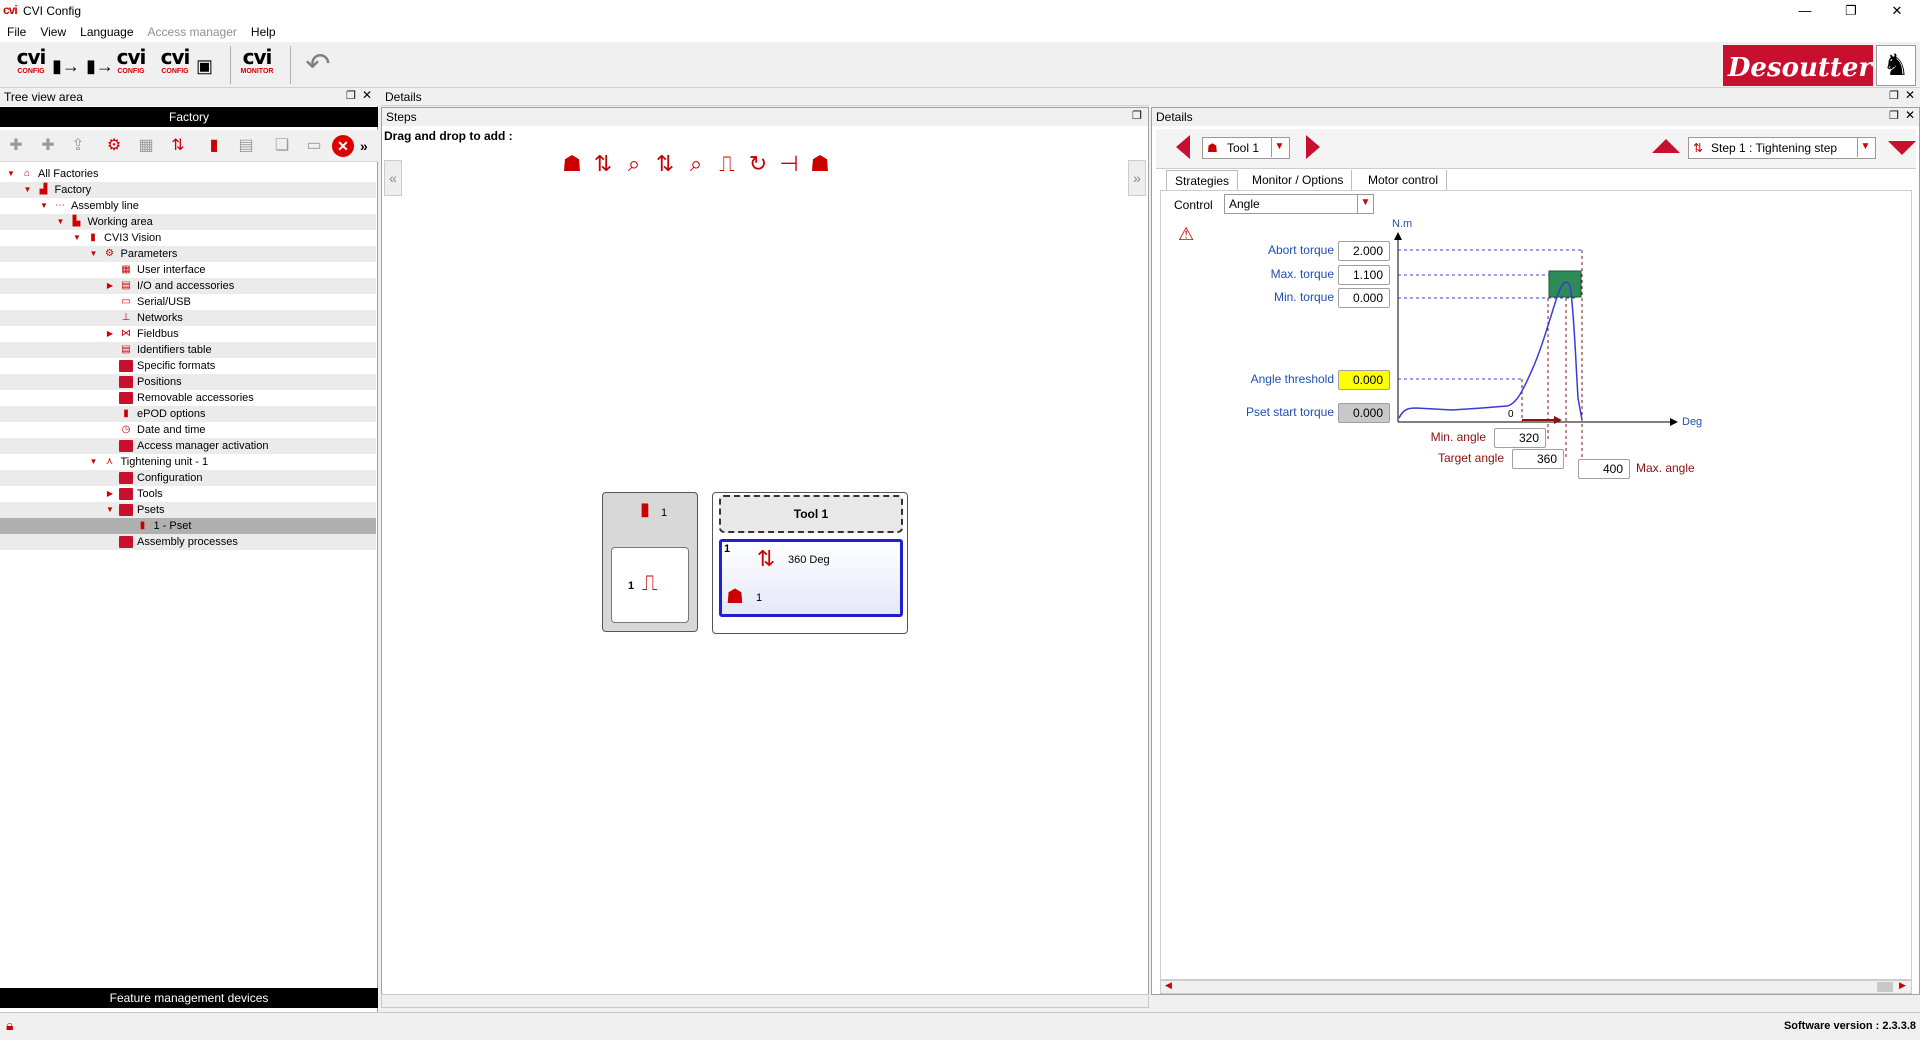 The width and height of the screenshot is (1920, 1040). Describe the element at coordinates (178, 146) in the screenshot. I see `sort-icon: ⇅` at that location.